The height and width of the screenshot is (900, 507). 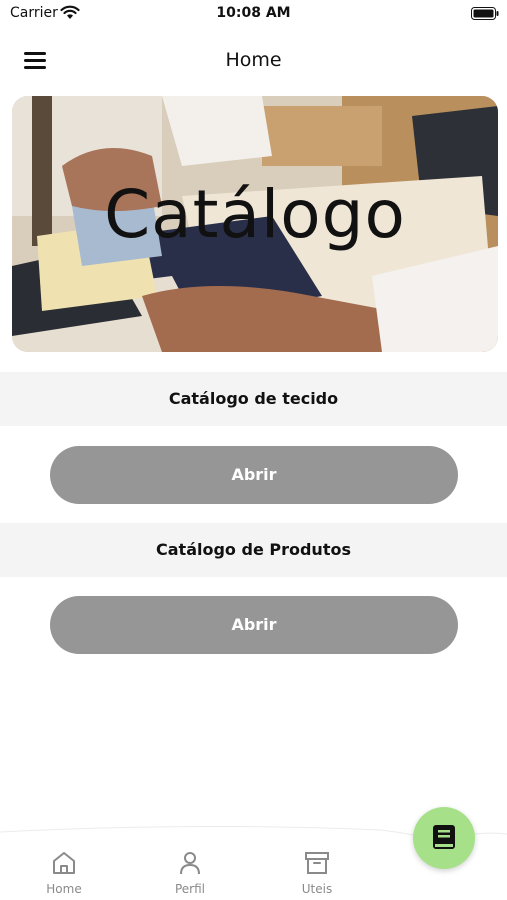 I want to click on section-title: Catálogo de Produtos, so click(x=253, y=549).